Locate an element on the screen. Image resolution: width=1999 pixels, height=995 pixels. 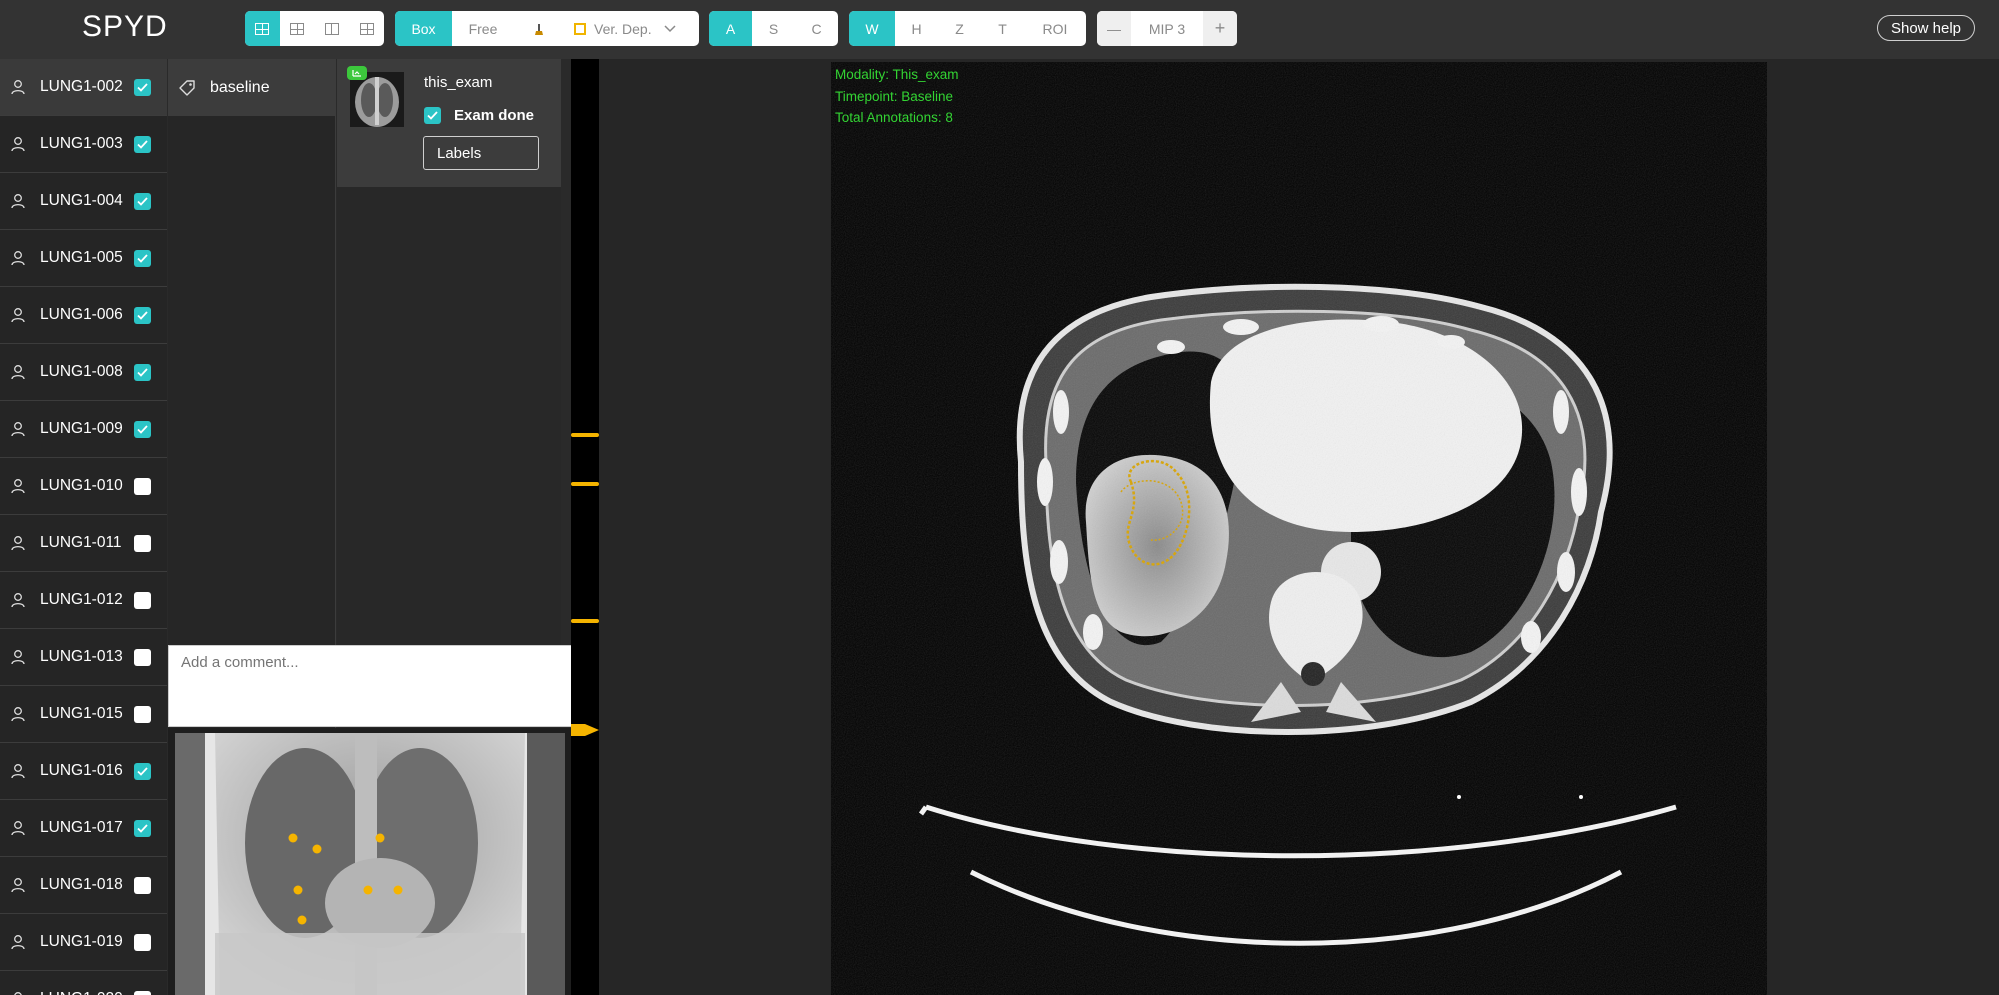
layout-2x2-button is located at coordinates (297, 28).